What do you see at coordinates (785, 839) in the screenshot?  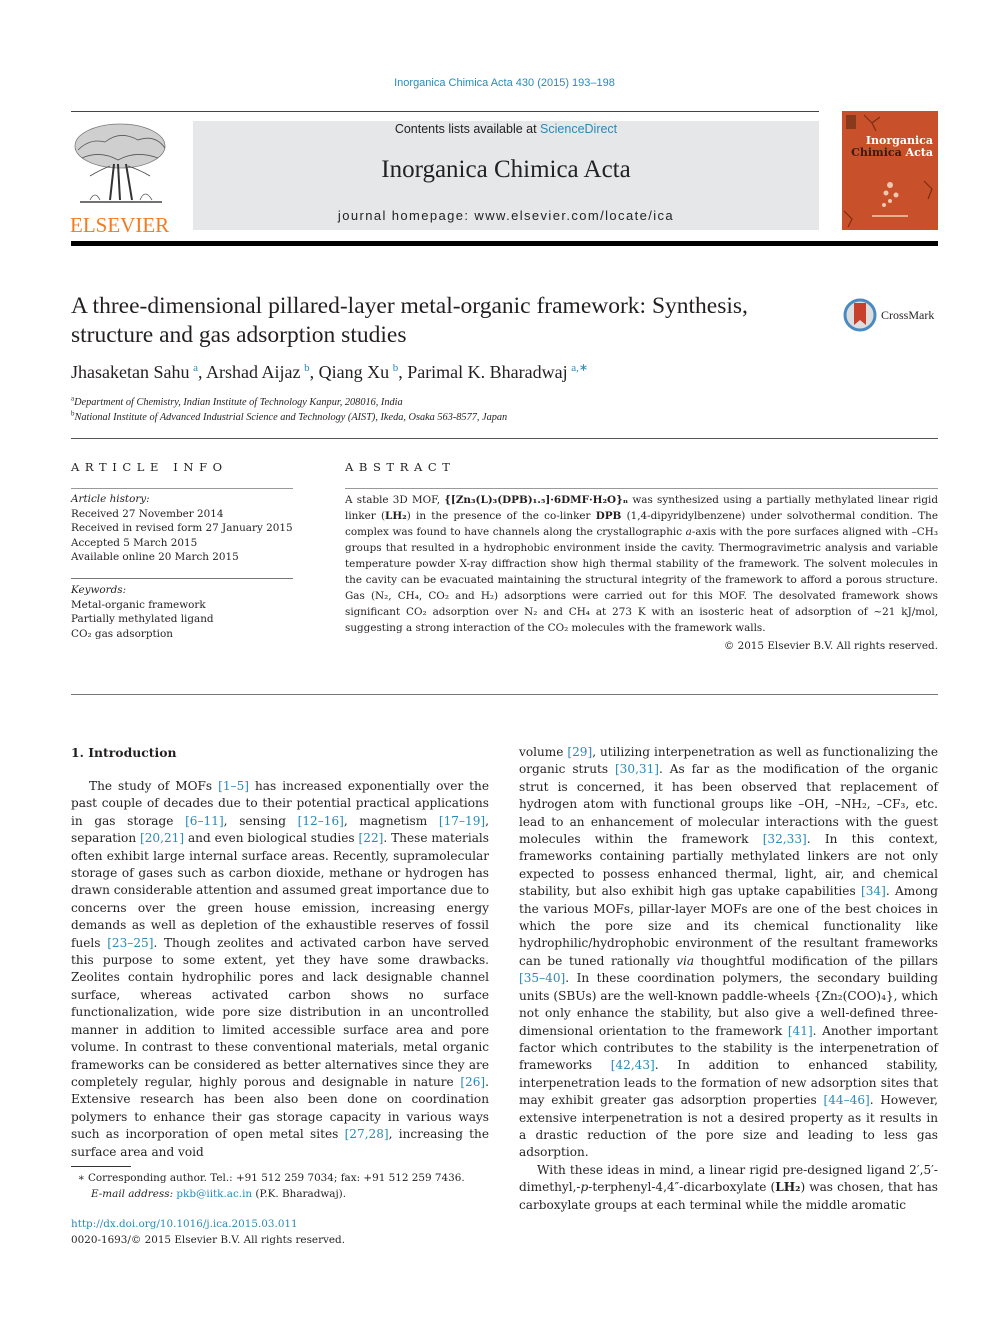 I see `reference-link: [32,33]` at bounding box center [785, 839].